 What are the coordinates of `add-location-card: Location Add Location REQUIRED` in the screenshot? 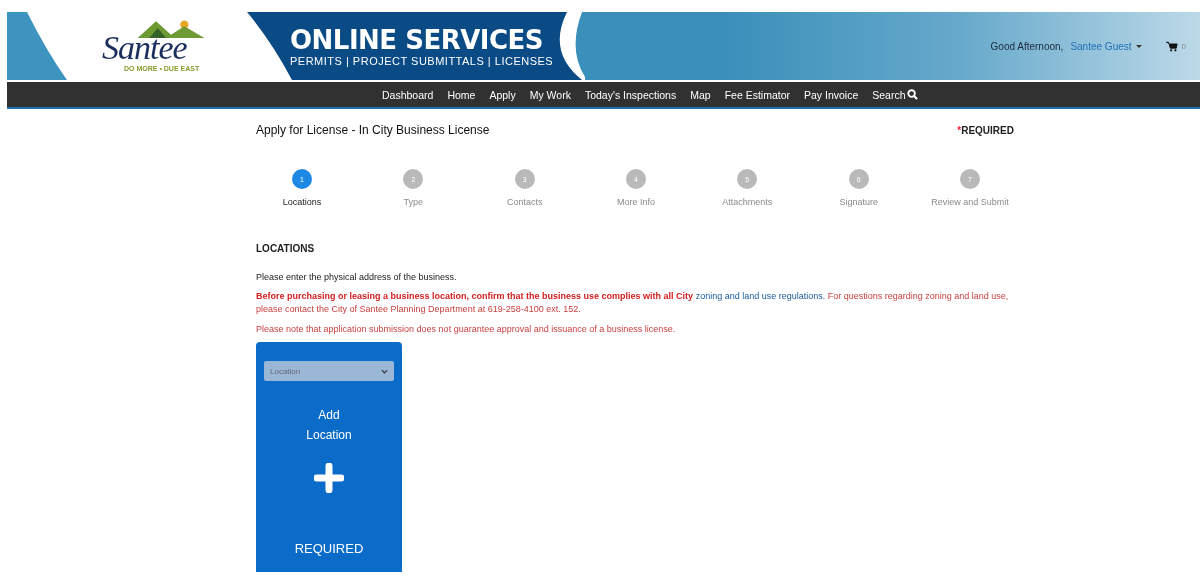 It's located at (329, 457).